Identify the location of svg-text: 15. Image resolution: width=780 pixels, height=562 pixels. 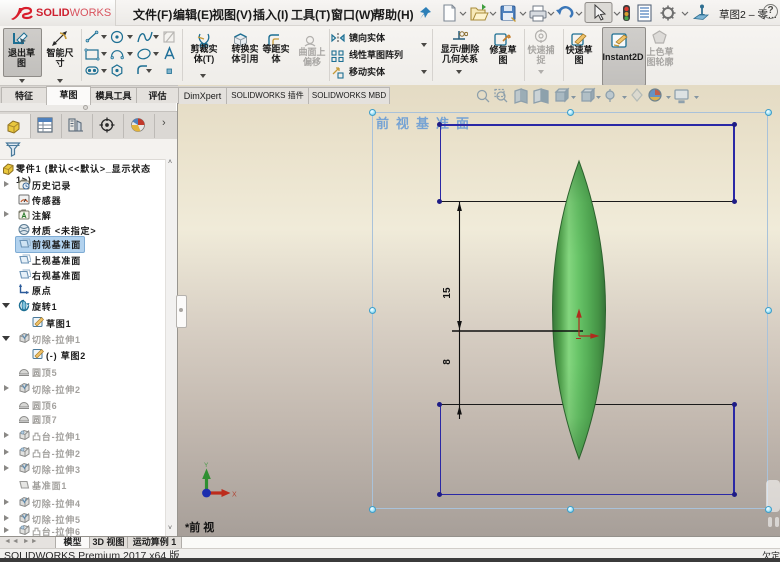
(447, 293).